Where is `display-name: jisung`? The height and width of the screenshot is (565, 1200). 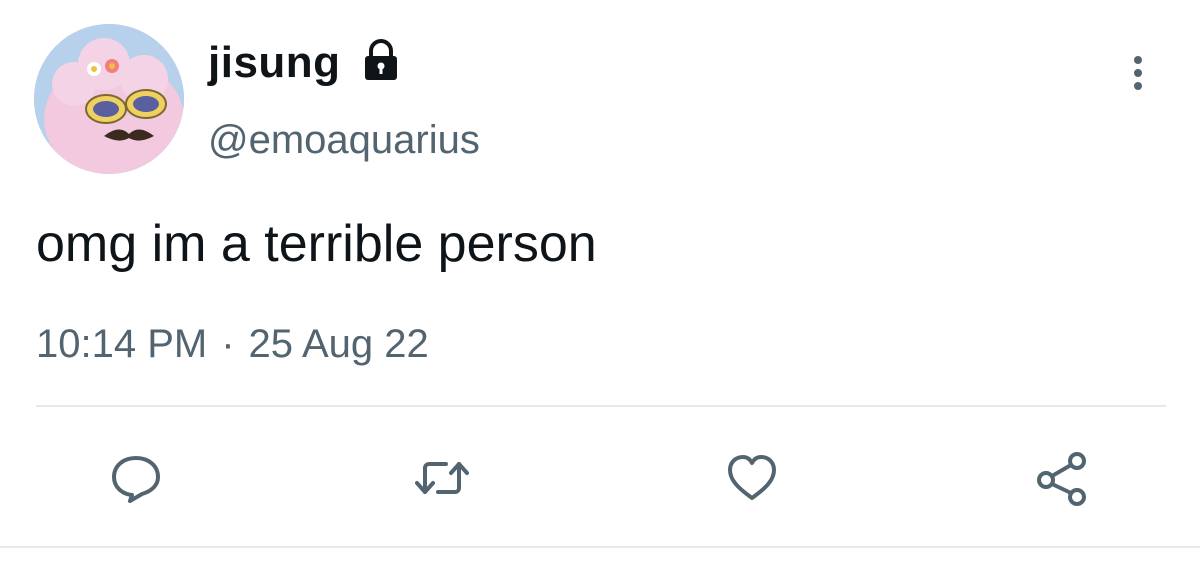 display-name: jisung is located at coordinates (274, 62).